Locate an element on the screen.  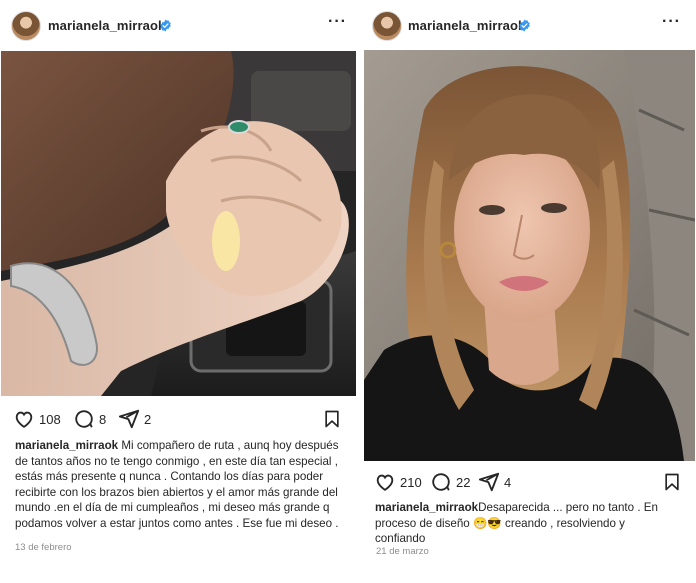
post-actions: 108 8 2 is located at coordinates (180, 418).